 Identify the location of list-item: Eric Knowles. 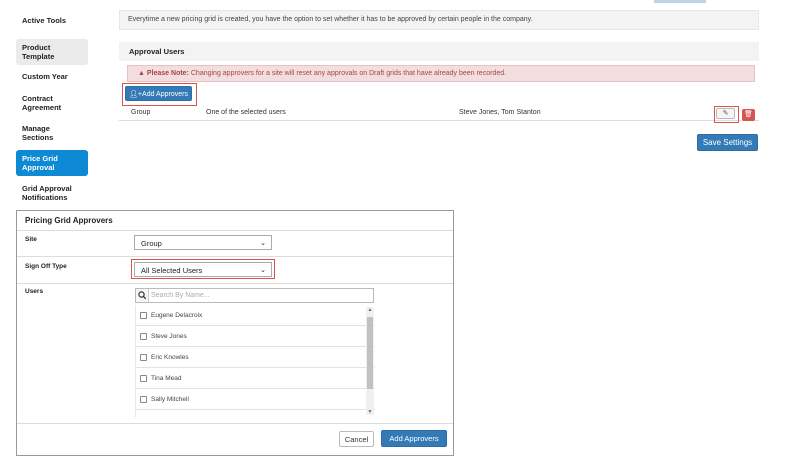
(255, 357).